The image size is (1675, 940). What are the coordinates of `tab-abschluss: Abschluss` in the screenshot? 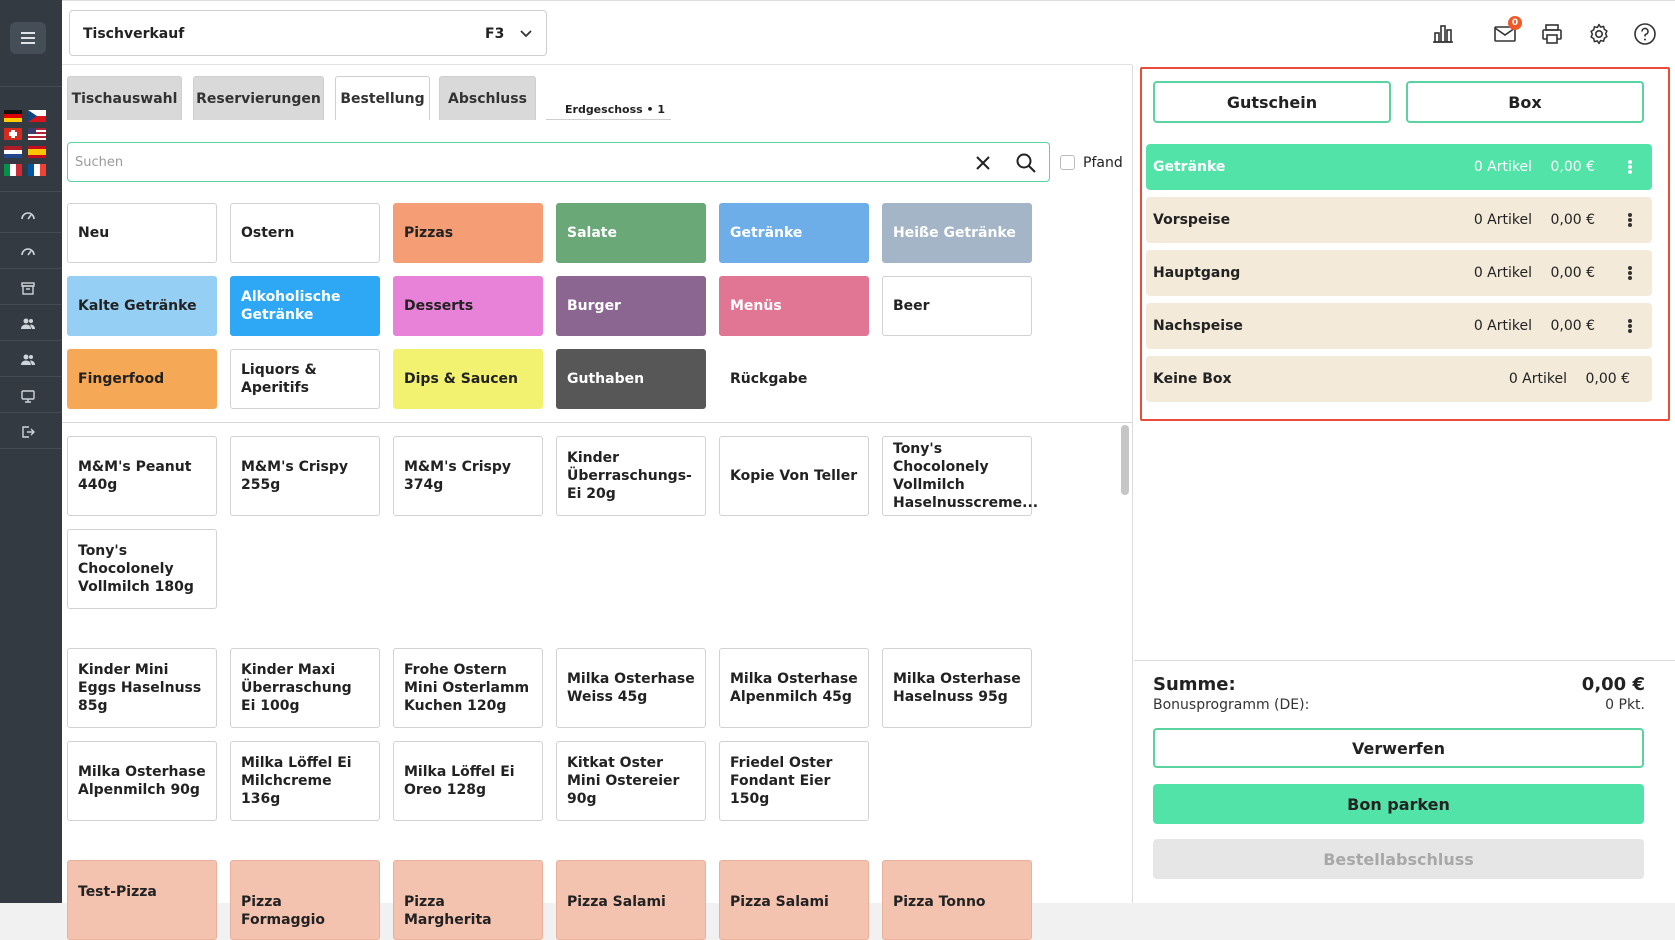 It's located at (487, 98).